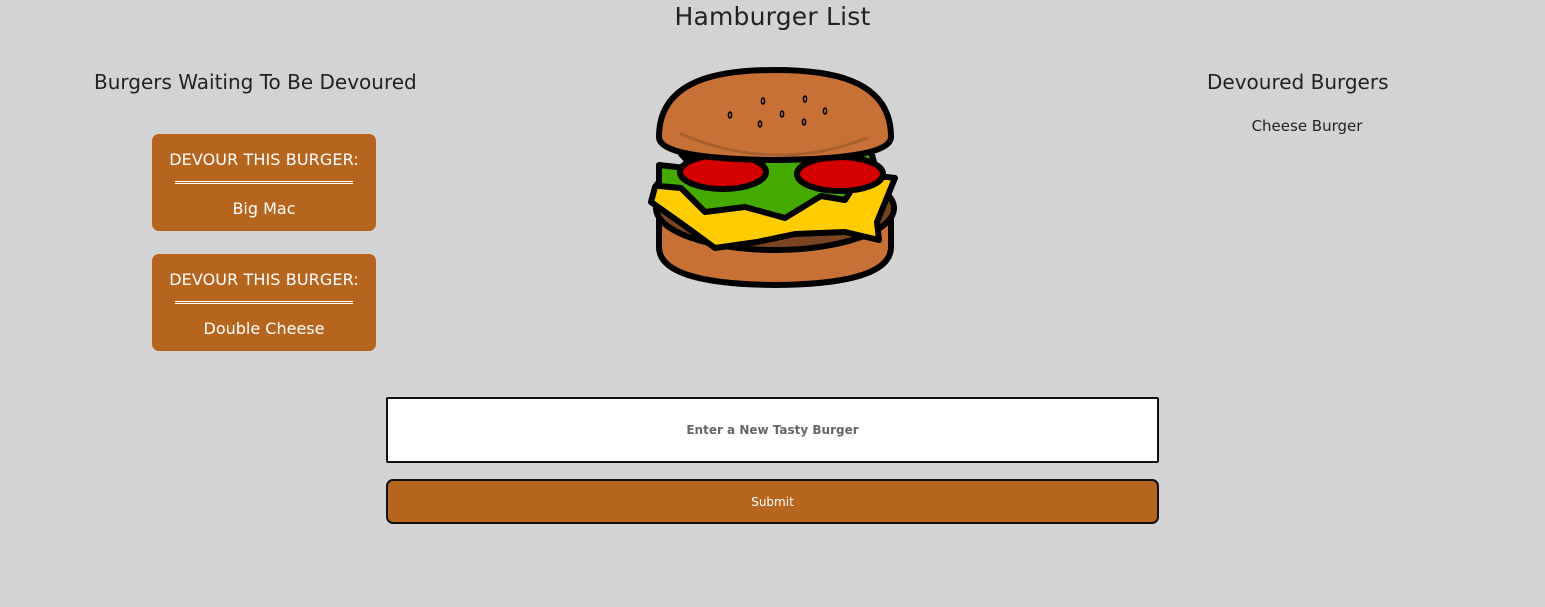  I want to click on devour-burger-button: DEVOUR THIS BURGER: Double Cheese, so click(264, 302).